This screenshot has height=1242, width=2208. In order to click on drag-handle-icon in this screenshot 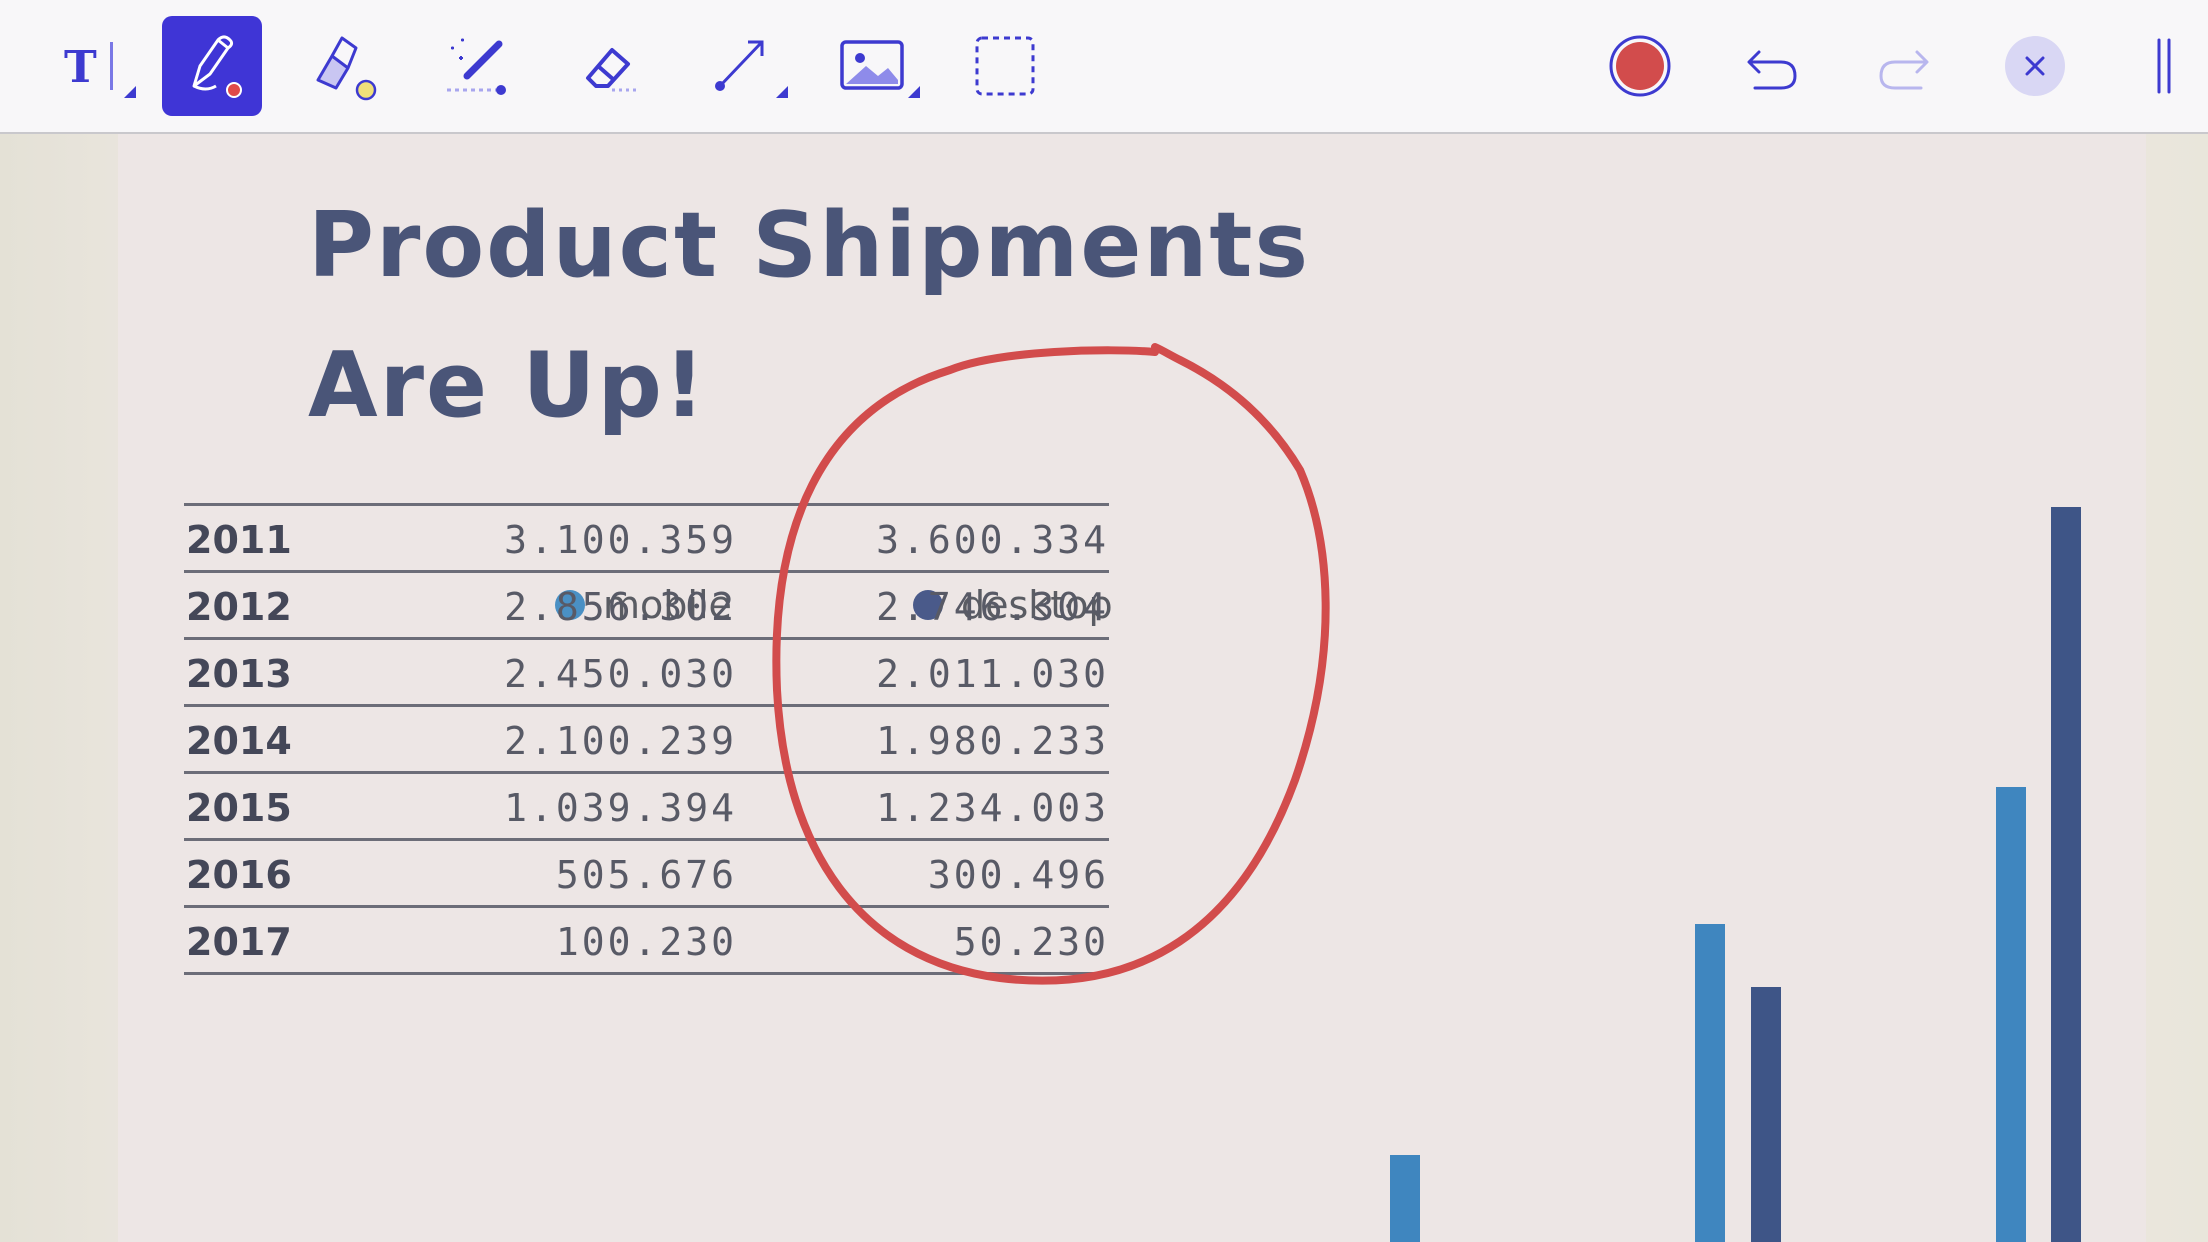, I will do `click(2164, 66)`.